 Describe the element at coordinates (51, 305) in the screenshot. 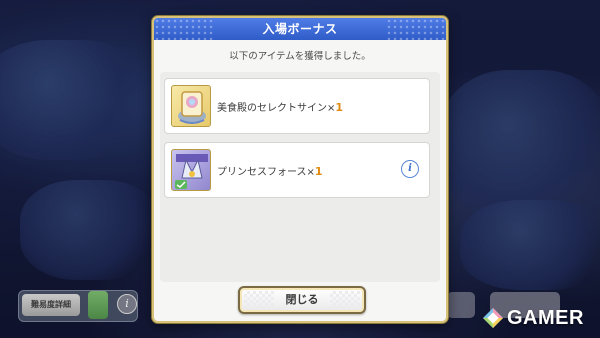

I see `difficulty-detail-button: 難易度詳細` at that location.